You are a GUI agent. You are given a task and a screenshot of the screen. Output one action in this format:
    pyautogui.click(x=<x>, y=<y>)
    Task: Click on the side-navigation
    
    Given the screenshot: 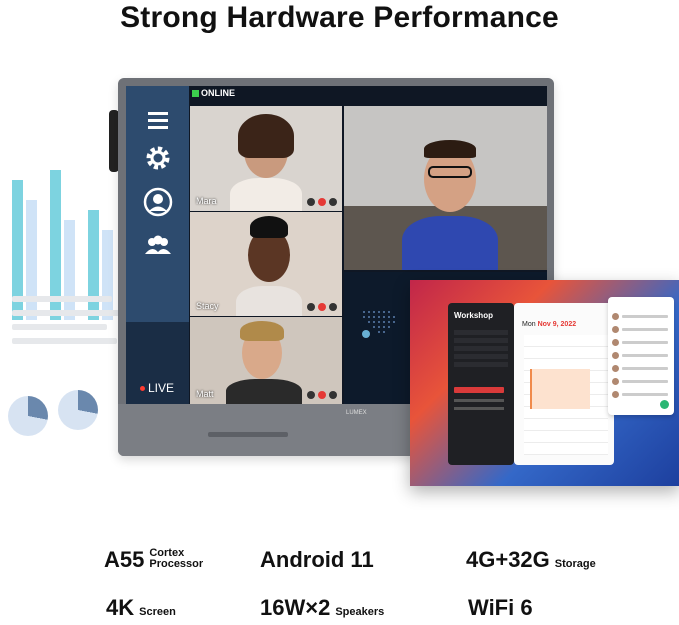 What is the action you would take?
    pyautogui.click(x=157, y=245)
    